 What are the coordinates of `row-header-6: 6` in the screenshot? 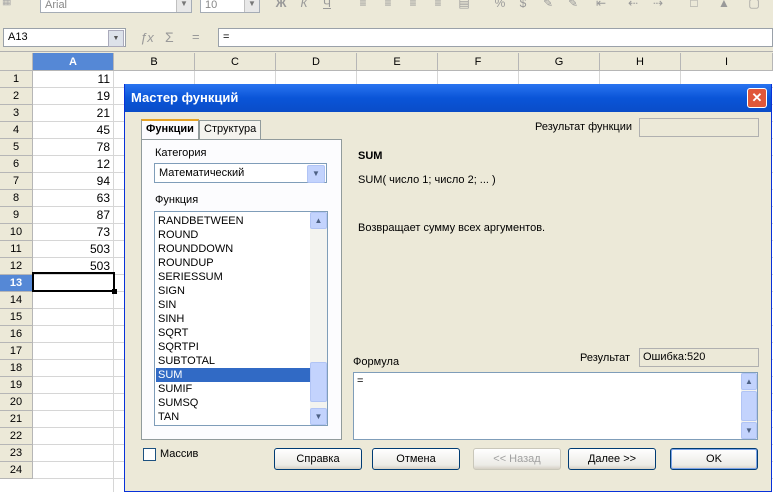 It's located at (16, 164).